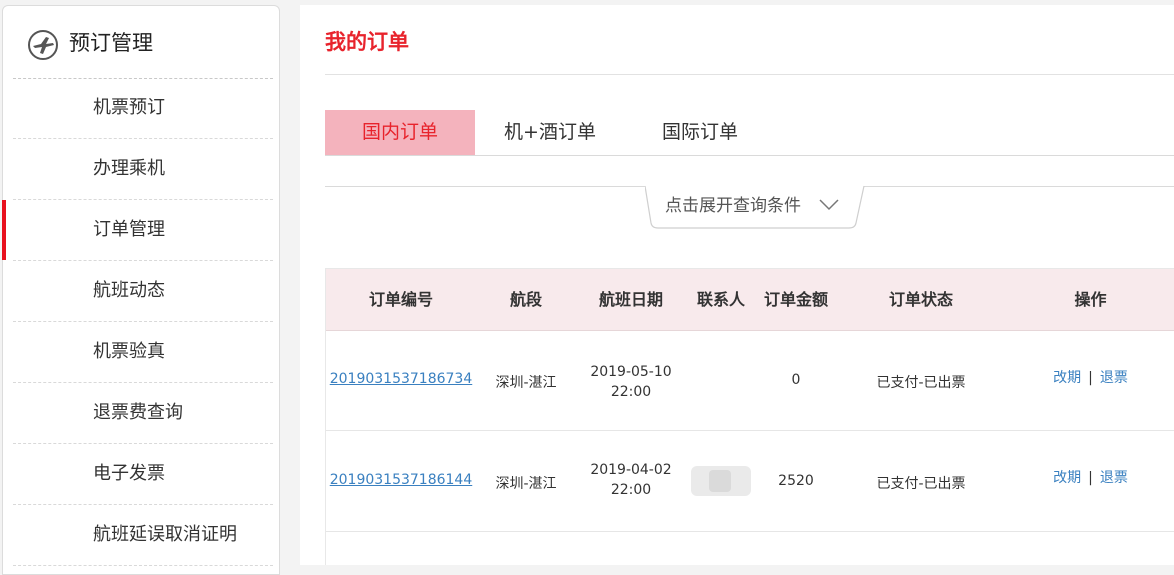  I want to click on header-amount: 订单金额, so click(795, 299).